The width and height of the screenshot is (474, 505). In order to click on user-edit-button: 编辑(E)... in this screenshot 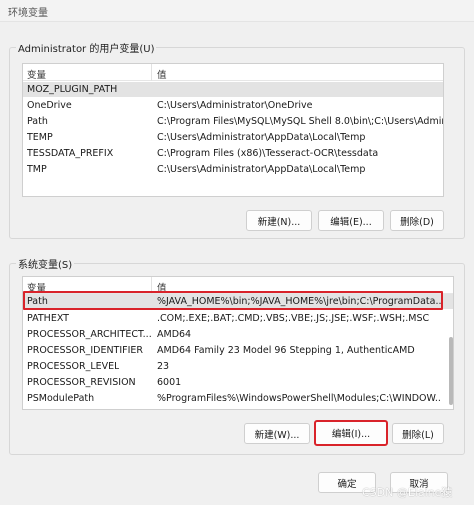, I will do `click(351, 220)`.